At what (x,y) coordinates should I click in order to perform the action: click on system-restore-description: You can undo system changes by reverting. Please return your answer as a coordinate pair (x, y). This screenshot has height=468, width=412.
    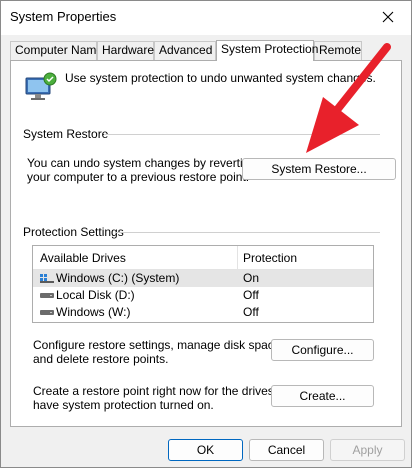
    Looking at the image, I should click on (142, 163).